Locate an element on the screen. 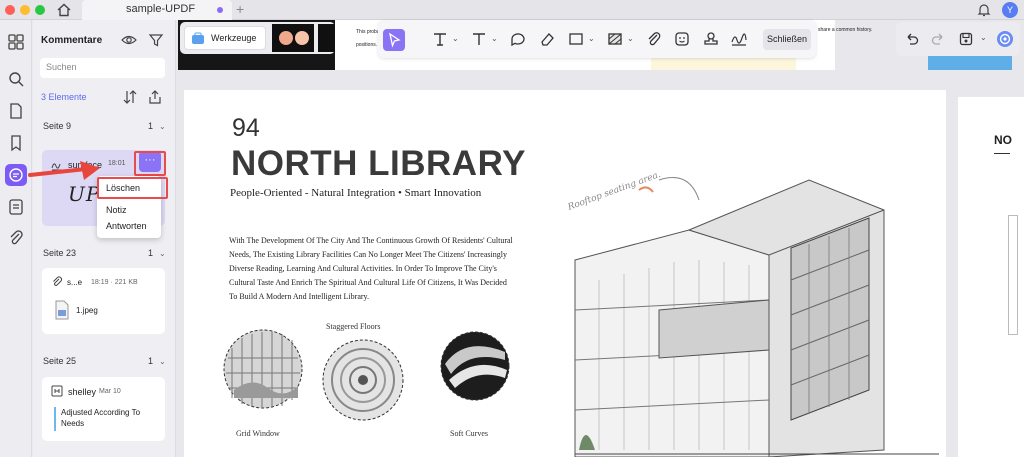 This screenshot has height=457, width=1024. eraser-icon is located at coordinates (547, 39).